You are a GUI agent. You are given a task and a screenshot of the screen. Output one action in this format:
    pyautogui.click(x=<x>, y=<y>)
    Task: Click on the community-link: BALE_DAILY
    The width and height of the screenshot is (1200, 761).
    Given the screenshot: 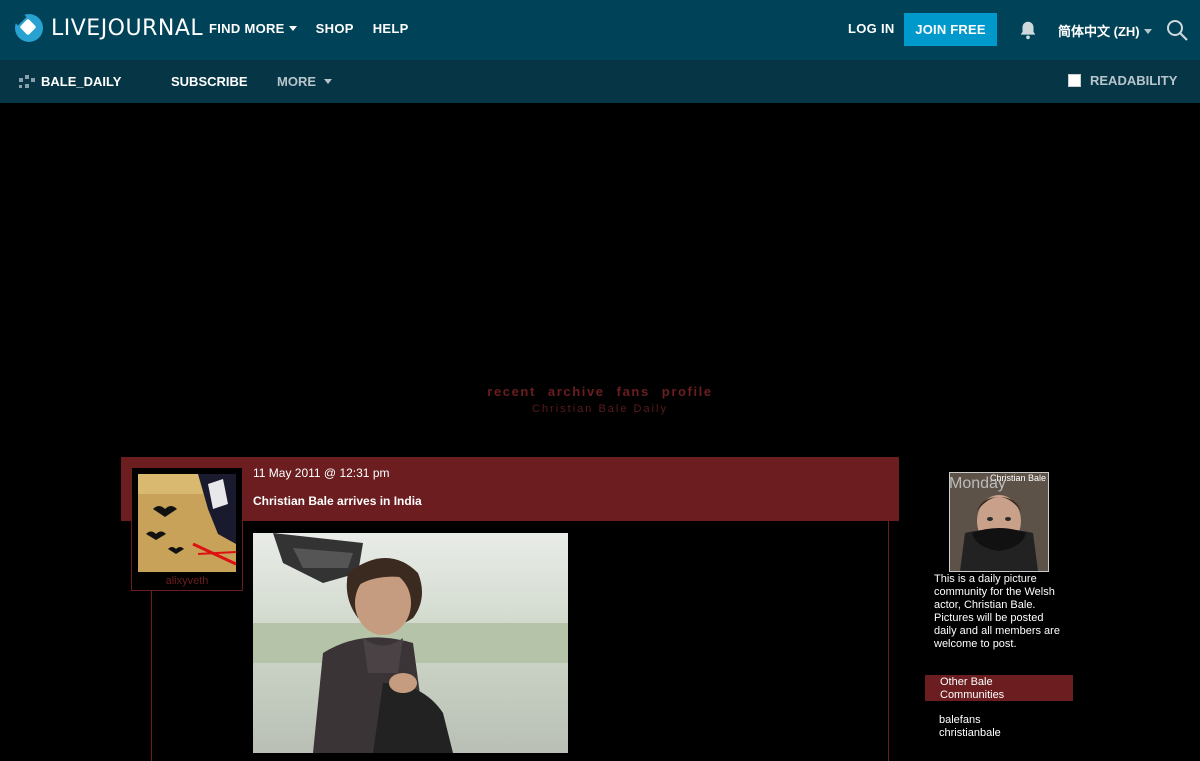 What is the action you would take?
    pyautogui.click(x=70, y=81)
    